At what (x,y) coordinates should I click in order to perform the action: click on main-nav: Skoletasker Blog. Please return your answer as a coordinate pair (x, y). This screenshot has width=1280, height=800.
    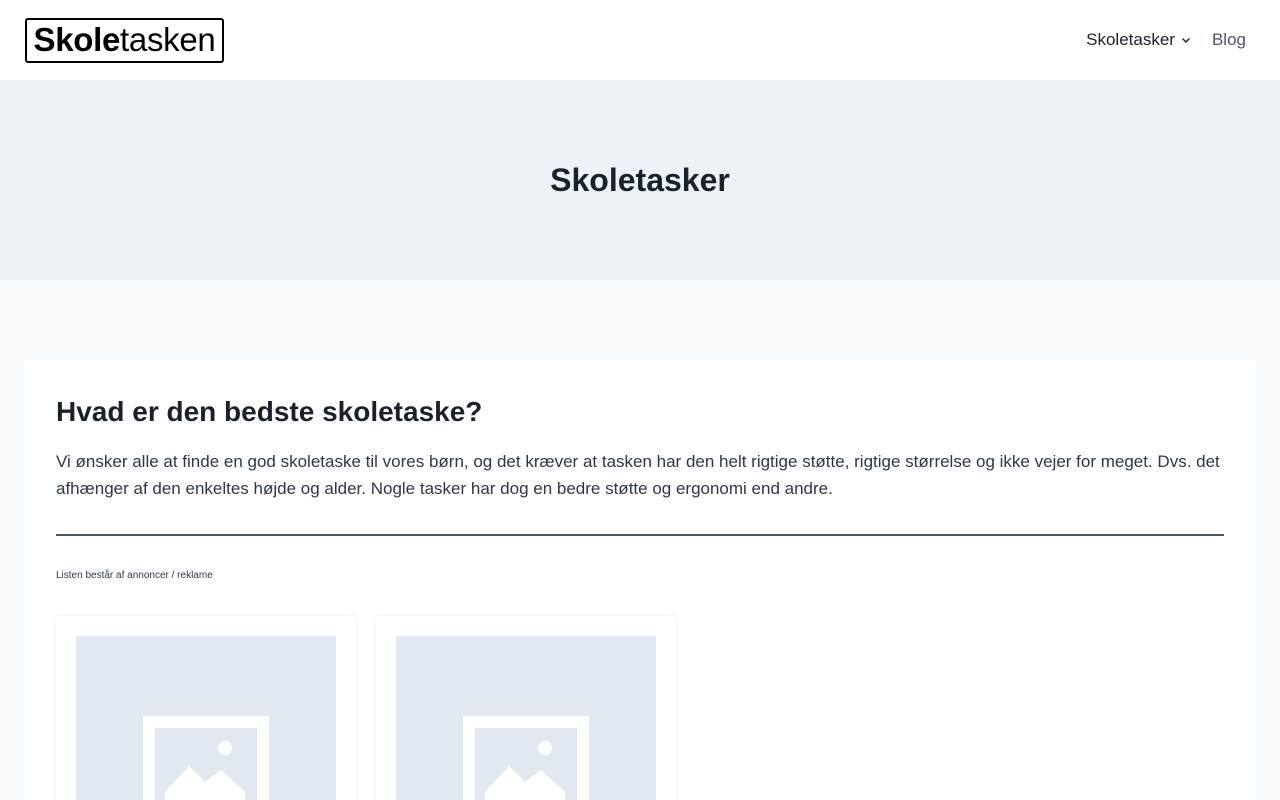
    Looking at the image, I should click on (1166, 40).